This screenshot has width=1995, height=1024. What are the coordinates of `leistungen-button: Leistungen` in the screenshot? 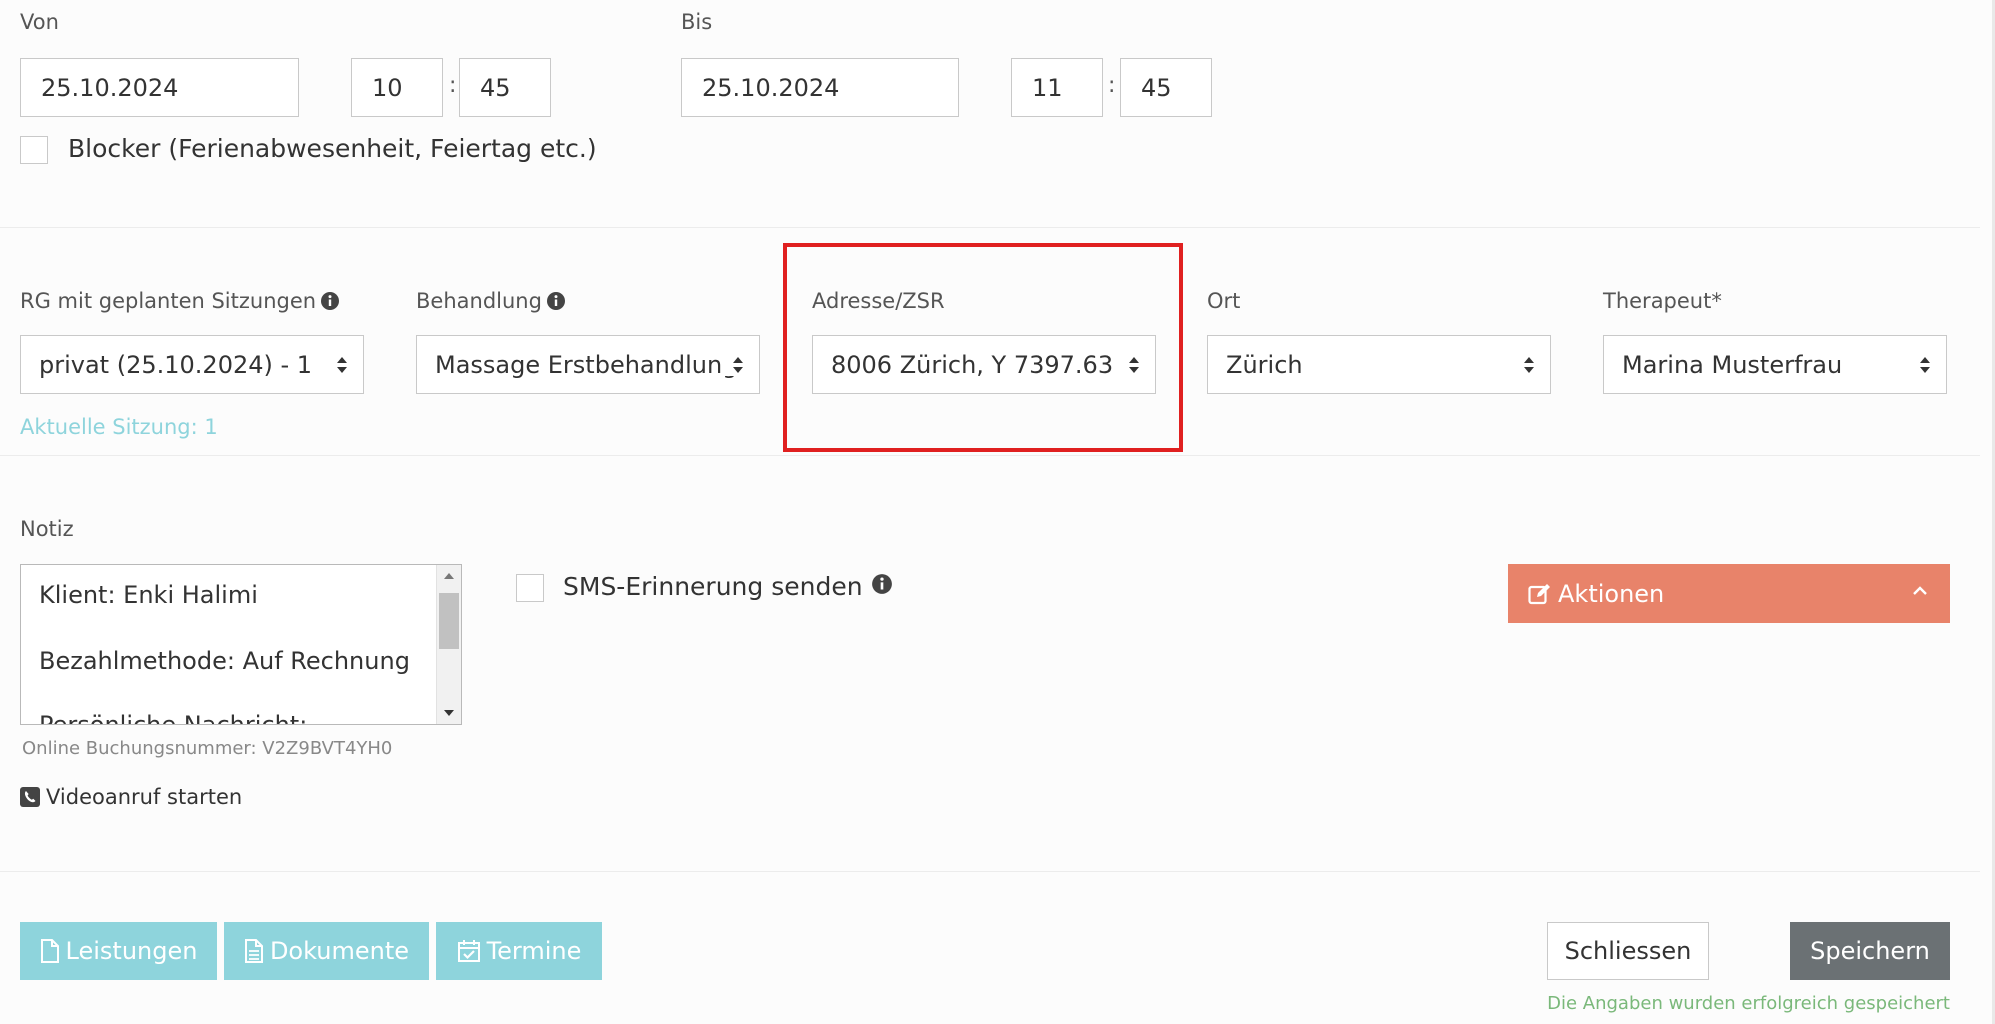 It's located at (118, 951).